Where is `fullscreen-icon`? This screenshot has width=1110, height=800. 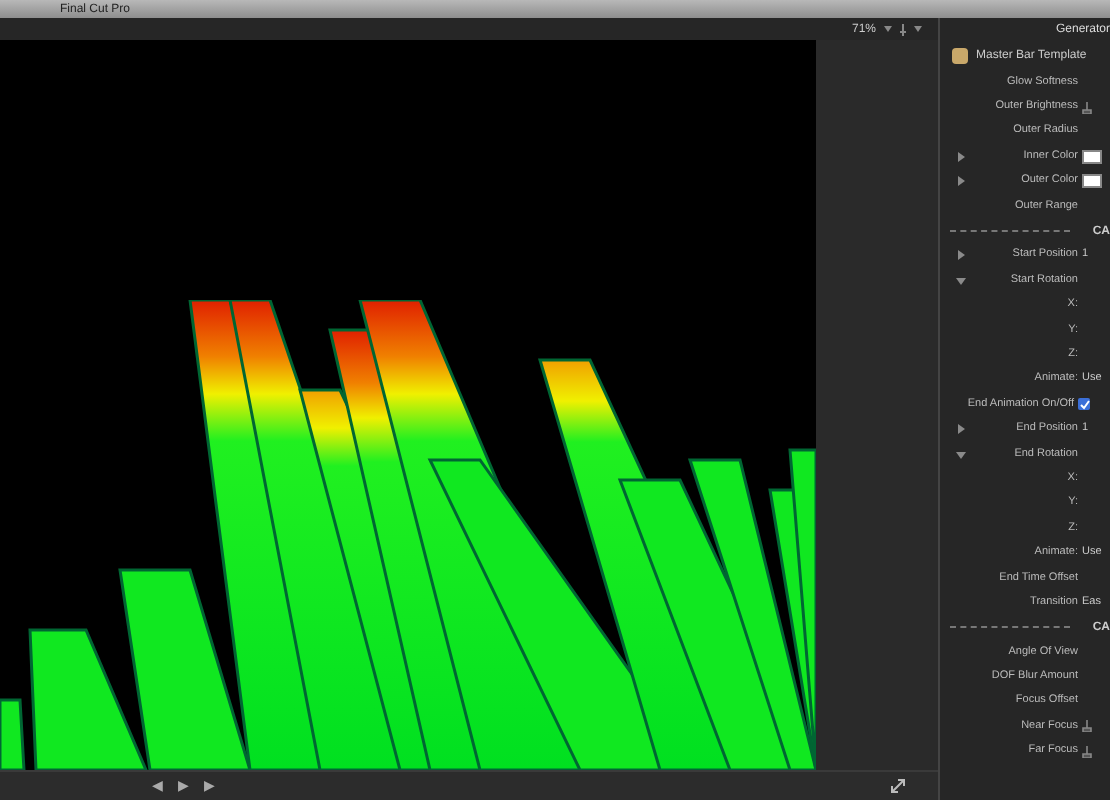 fullscreen-icon is located at coordinates (898, 786).